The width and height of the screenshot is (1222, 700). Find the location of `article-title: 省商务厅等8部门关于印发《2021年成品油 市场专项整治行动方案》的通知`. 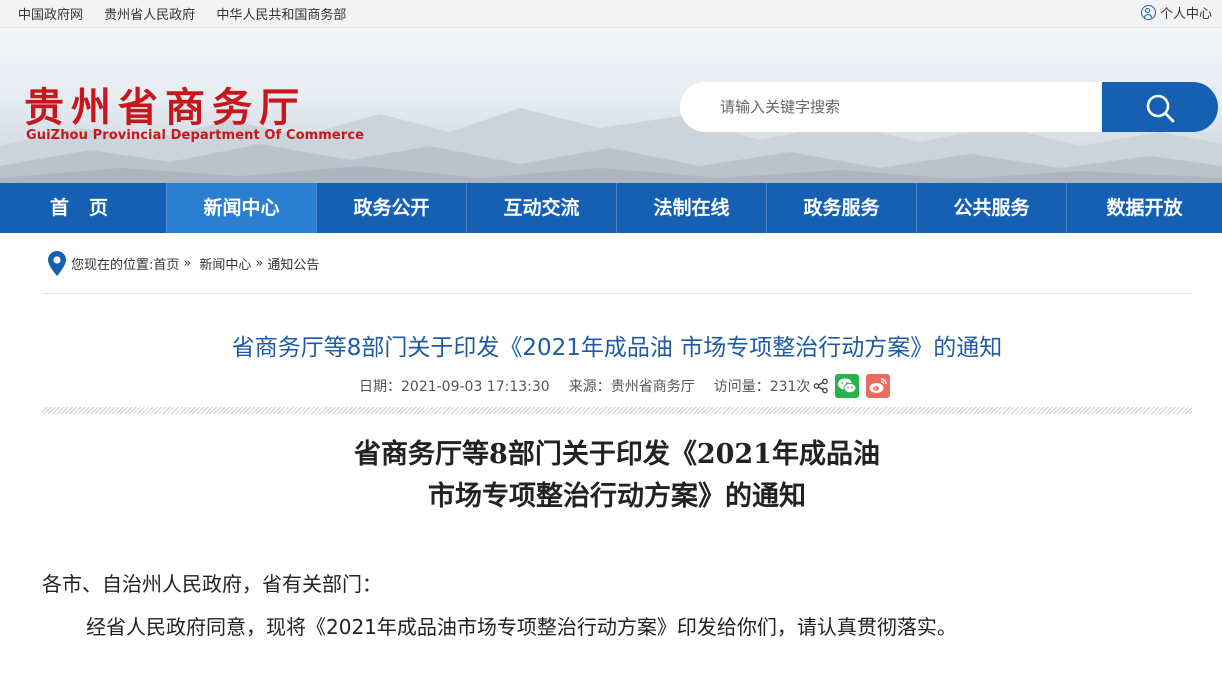

article-title: 省商务厅等8部门关于印发《2021年成品油 市场专项整治行动方案》的通知 is located at coordinates (617, 348).